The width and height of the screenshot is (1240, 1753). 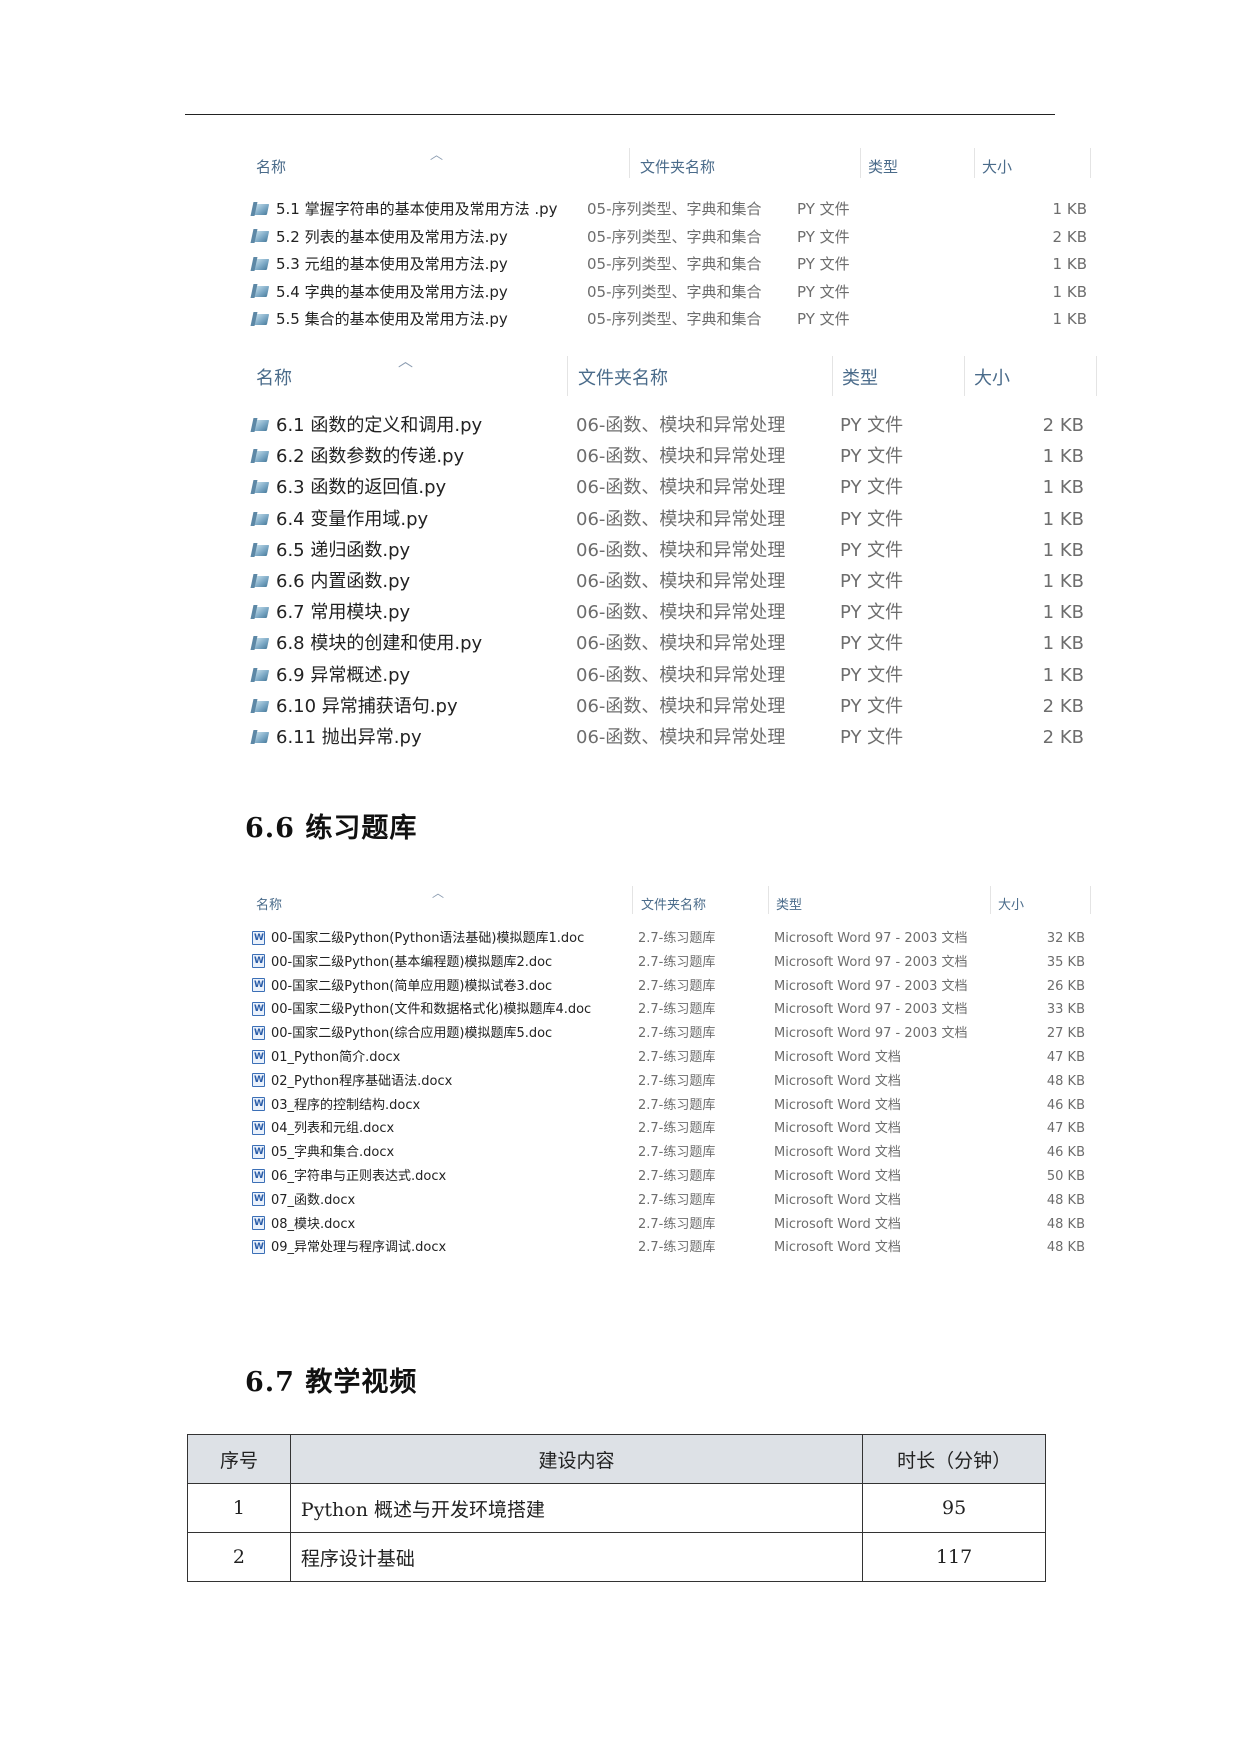 I want to click on file-name-text: 6.3 函数的返回值.py, so click(x=361, y=488).